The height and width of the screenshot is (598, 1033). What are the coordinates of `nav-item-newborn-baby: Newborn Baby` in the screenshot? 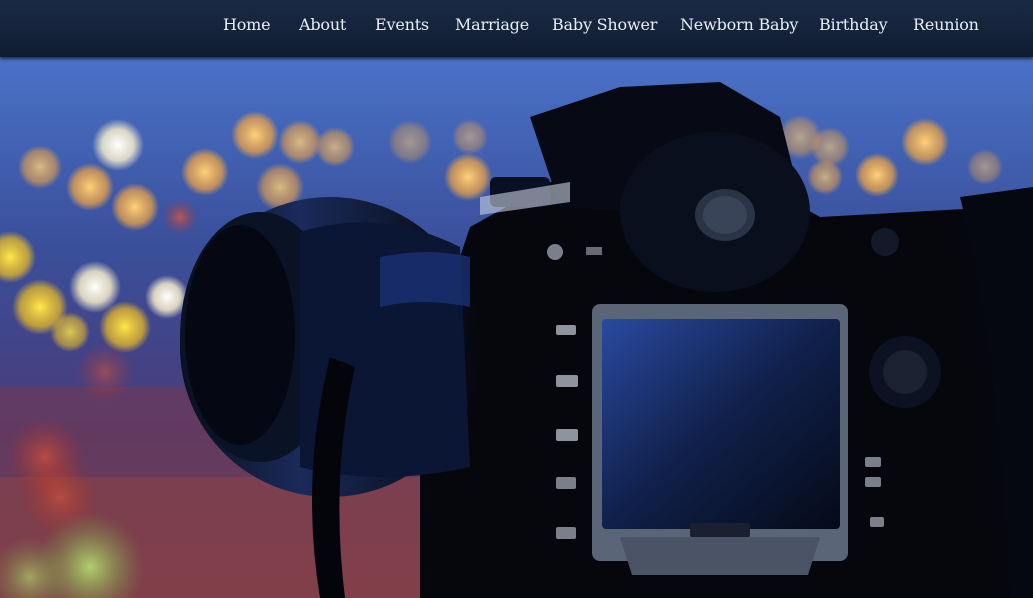 It's located at (739, 24).